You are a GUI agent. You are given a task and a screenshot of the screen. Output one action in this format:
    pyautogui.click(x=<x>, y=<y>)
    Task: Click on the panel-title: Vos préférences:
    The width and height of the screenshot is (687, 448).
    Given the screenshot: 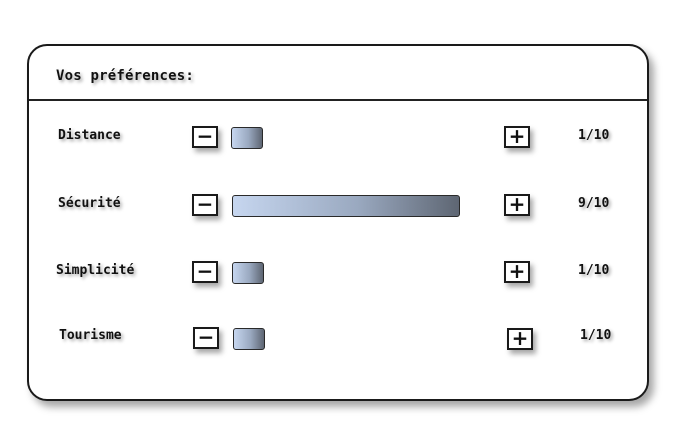 What is the action you would take?
    pyautogui.click(x=125, y=76)
    